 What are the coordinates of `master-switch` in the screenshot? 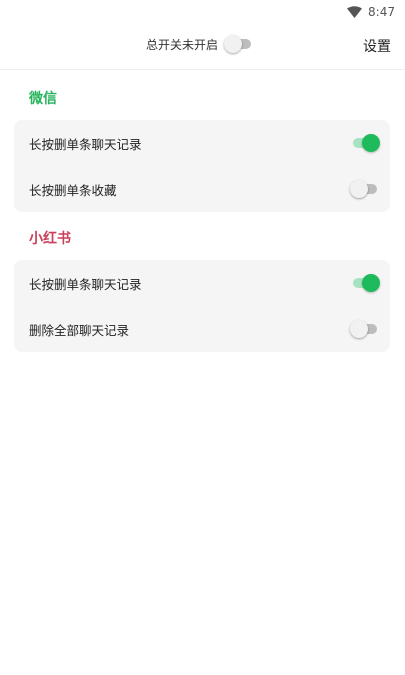 It's located at (239, 44).